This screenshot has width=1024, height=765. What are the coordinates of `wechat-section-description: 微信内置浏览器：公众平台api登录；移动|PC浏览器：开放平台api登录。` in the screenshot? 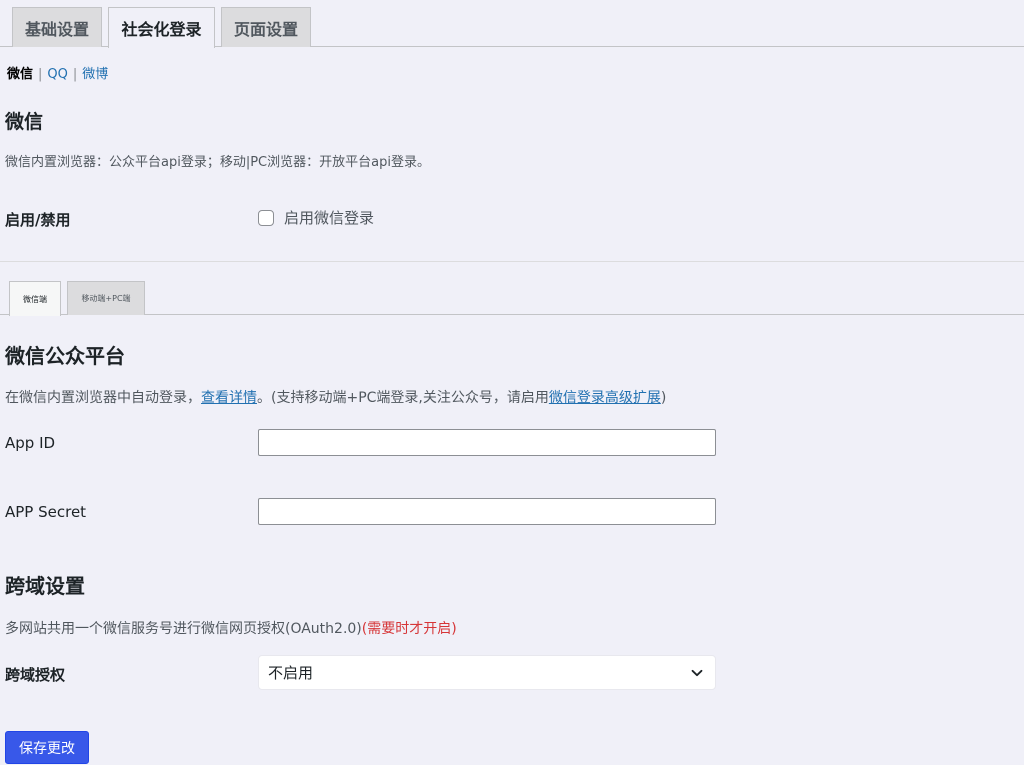 It's located at (217, 162).